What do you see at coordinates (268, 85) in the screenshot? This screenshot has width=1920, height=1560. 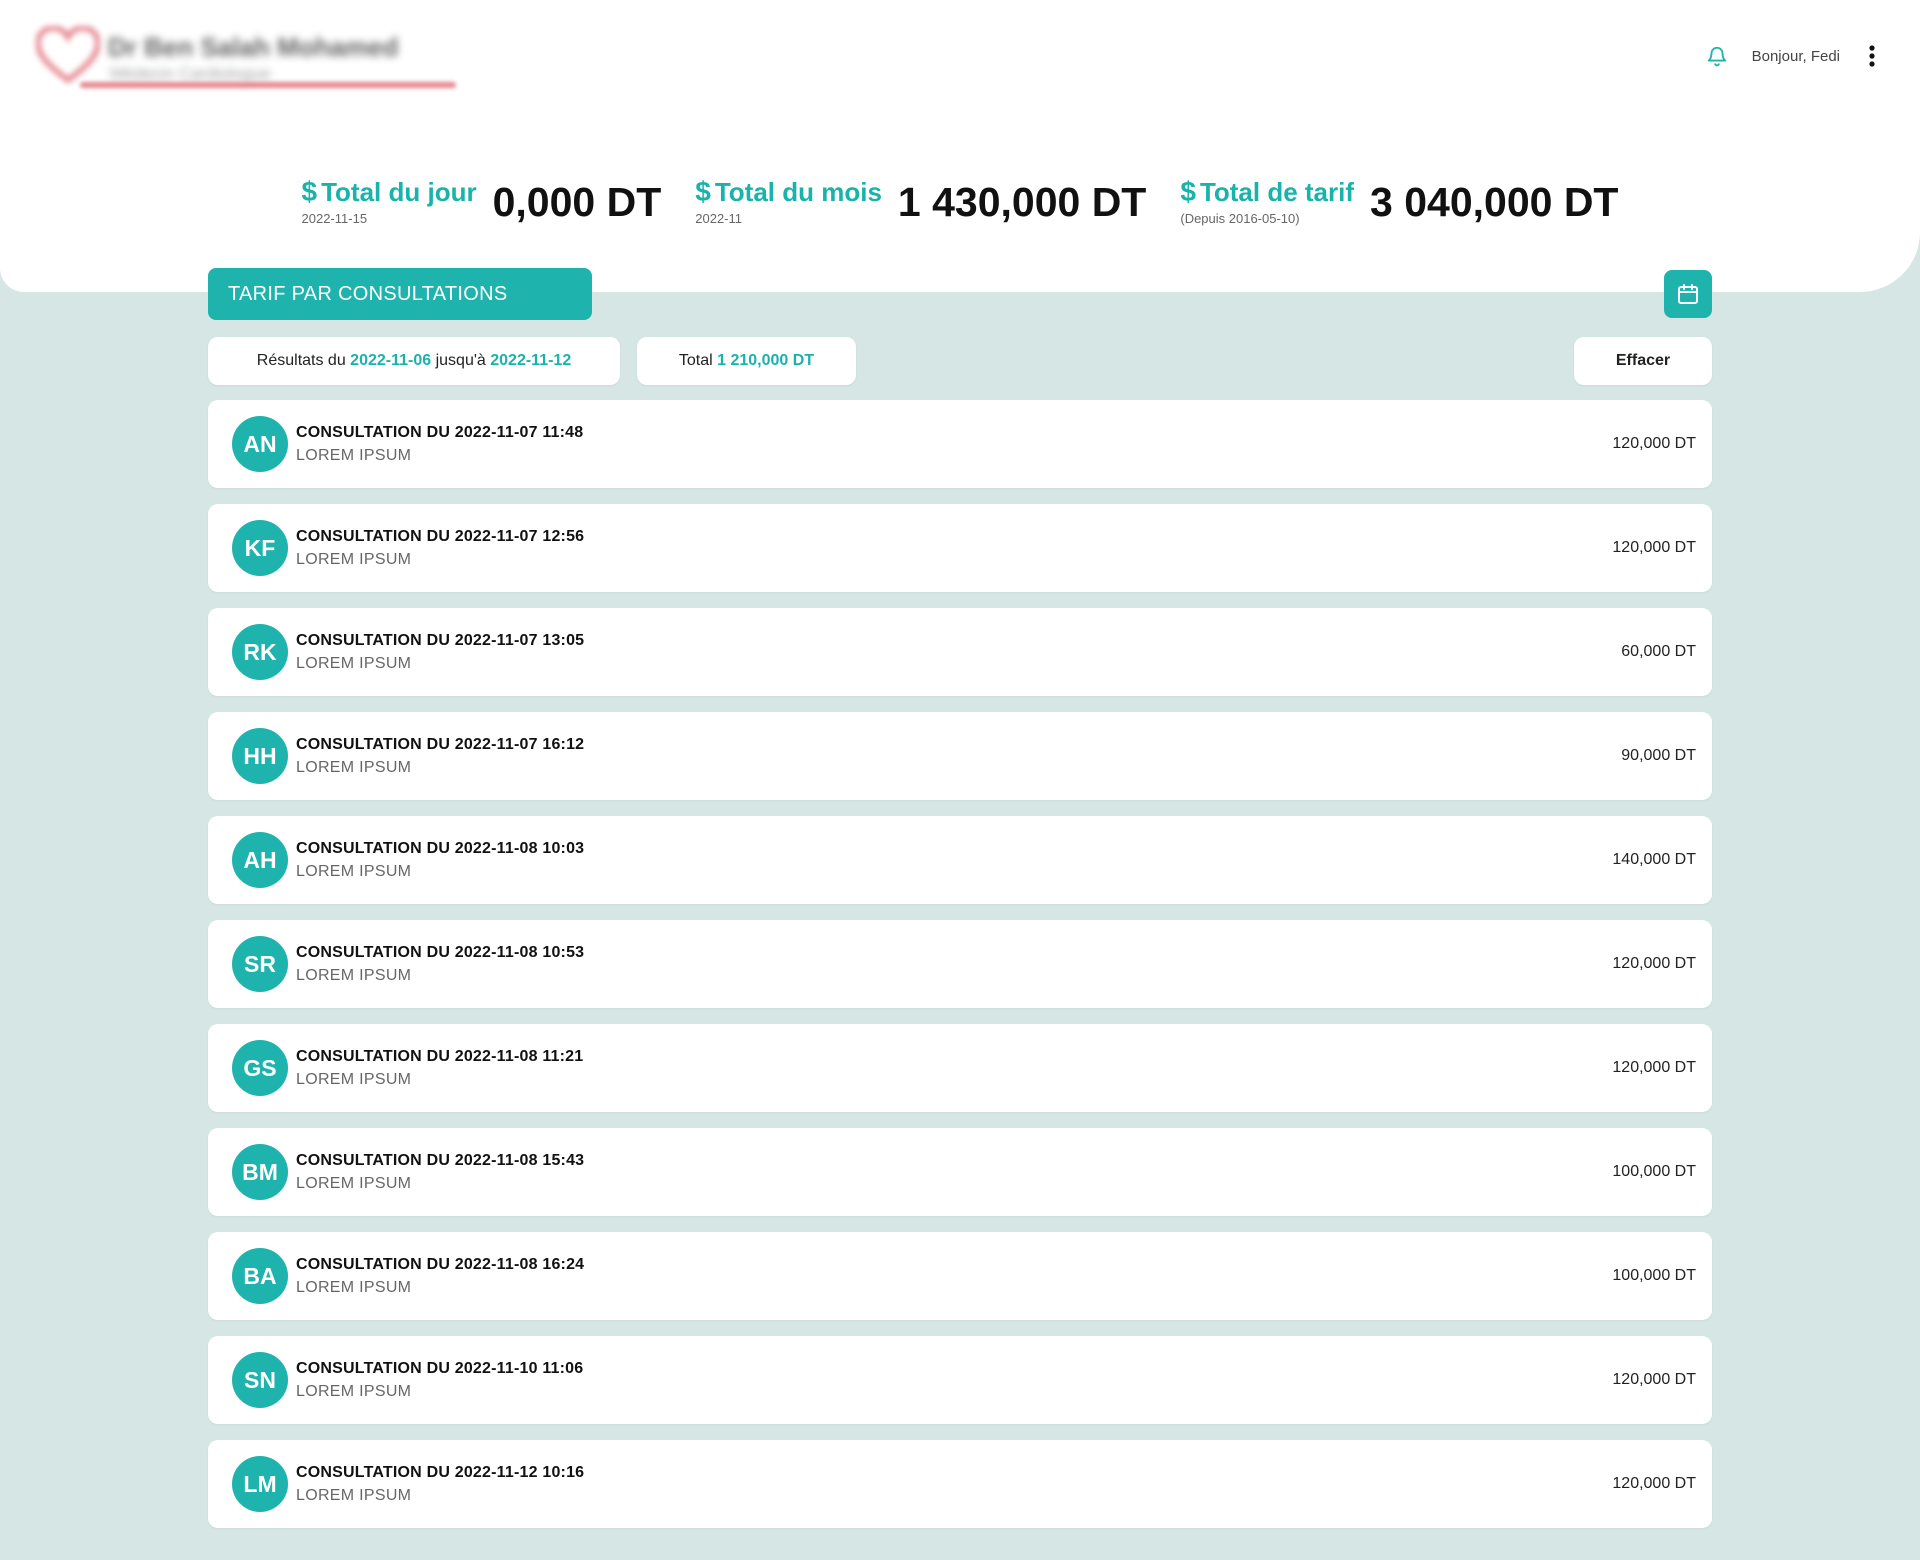 I see `brand-underline` at bounding box center [268, 85].